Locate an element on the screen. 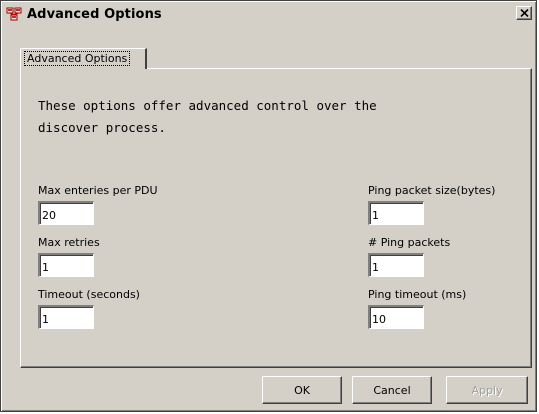  ping-packet-size-label: Ping packet size(bytes) is located at coordinates (432, 190).